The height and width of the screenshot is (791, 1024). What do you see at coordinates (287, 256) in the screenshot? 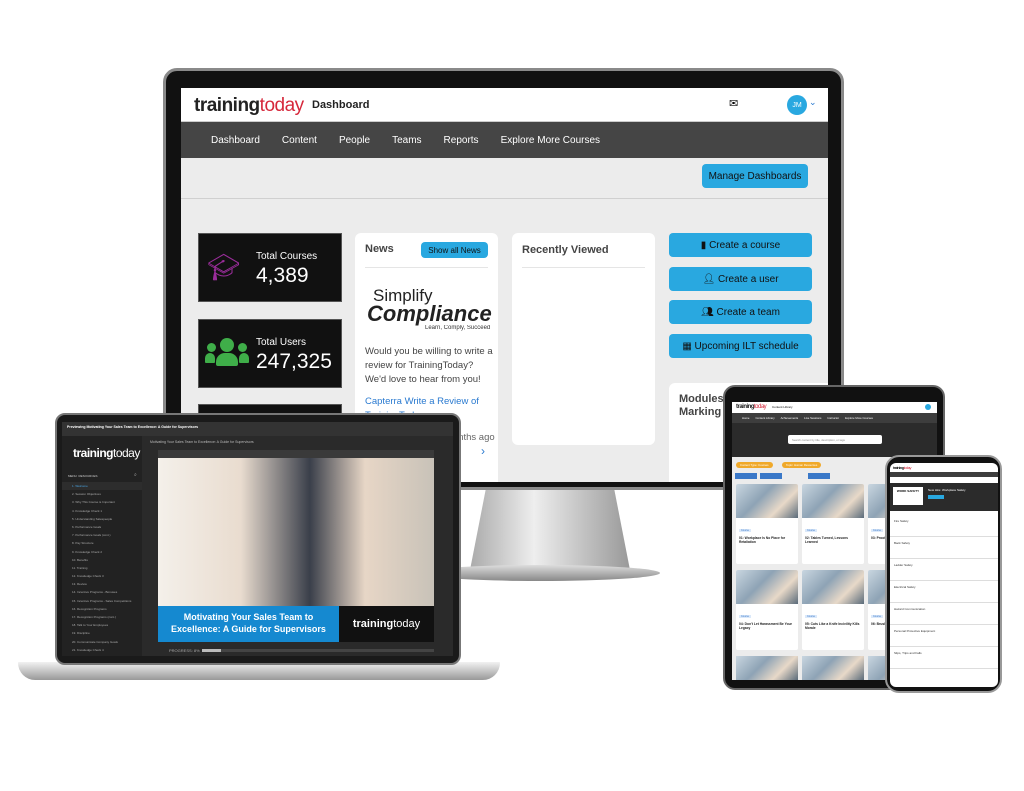
I see `stat-label: Total Courses` at bounding box center [287, 256].